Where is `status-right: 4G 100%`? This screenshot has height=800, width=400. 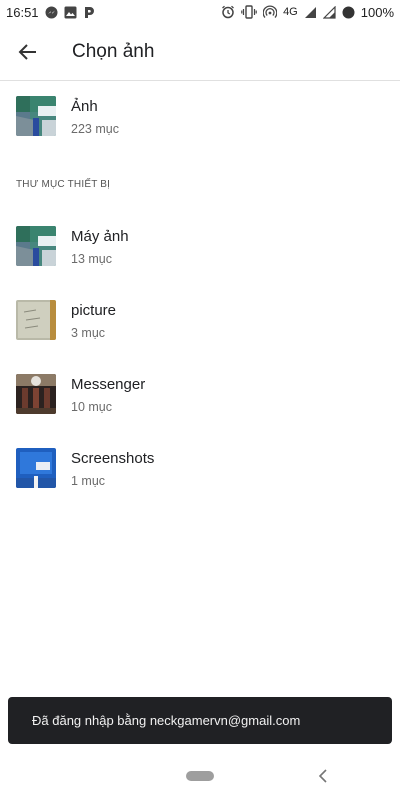 status-right: 4G 100% is located at coordinates (307, 12).